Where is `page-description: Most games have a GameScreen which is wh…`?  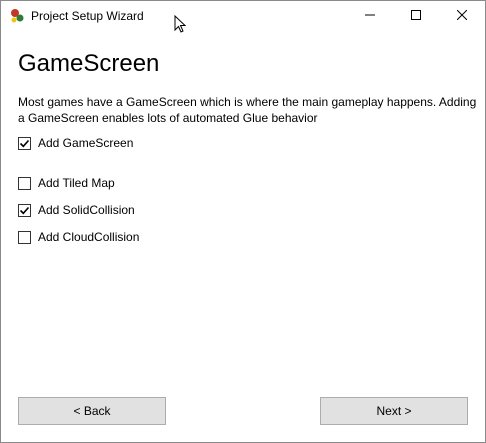
page-description: Most games have a GameScreen which is wh… is located at coordinates (247, 110).